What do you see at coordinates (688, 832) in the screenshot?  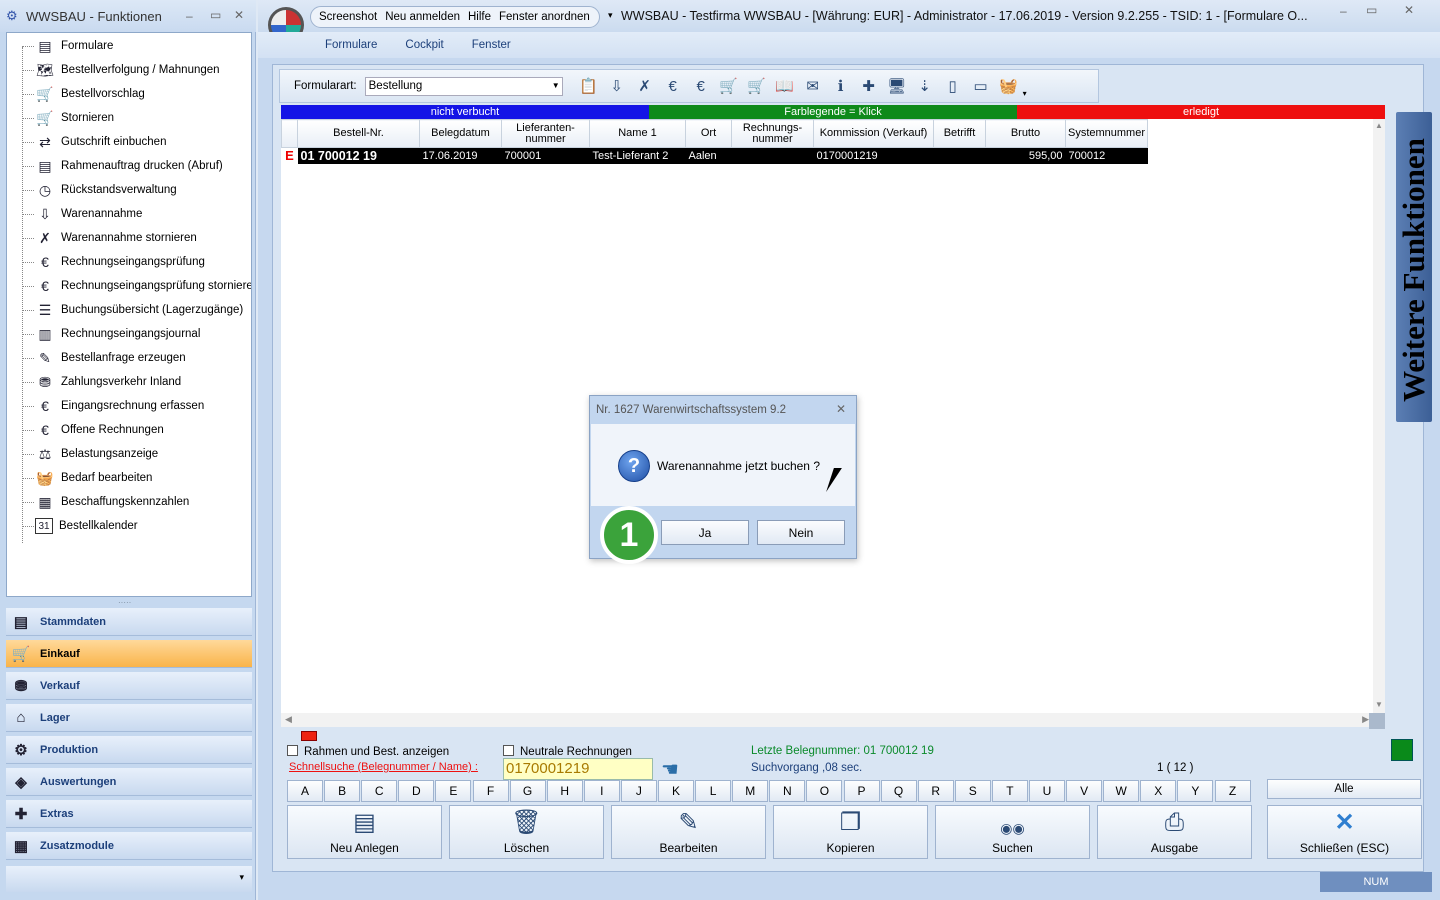 I see `bearbeiten-button: ✎ Bearbeiten` at bounding box center [688, 832].